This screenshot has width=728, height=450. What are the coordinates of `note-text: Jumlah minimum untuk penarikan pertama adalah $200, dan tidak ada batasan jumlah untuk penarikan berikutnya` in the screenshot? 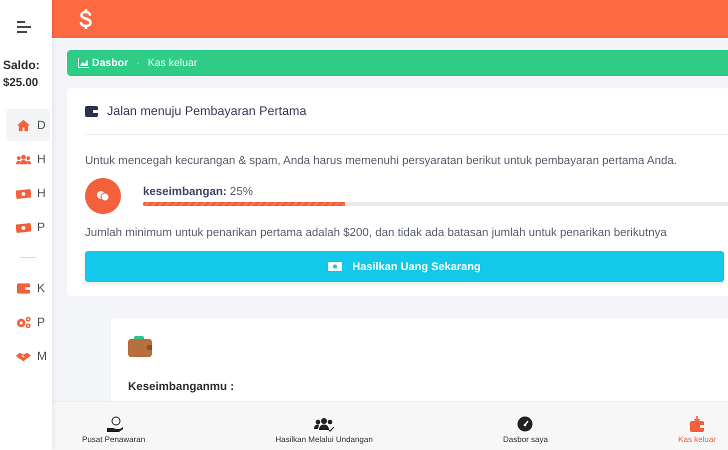 It's located at (376, 233).